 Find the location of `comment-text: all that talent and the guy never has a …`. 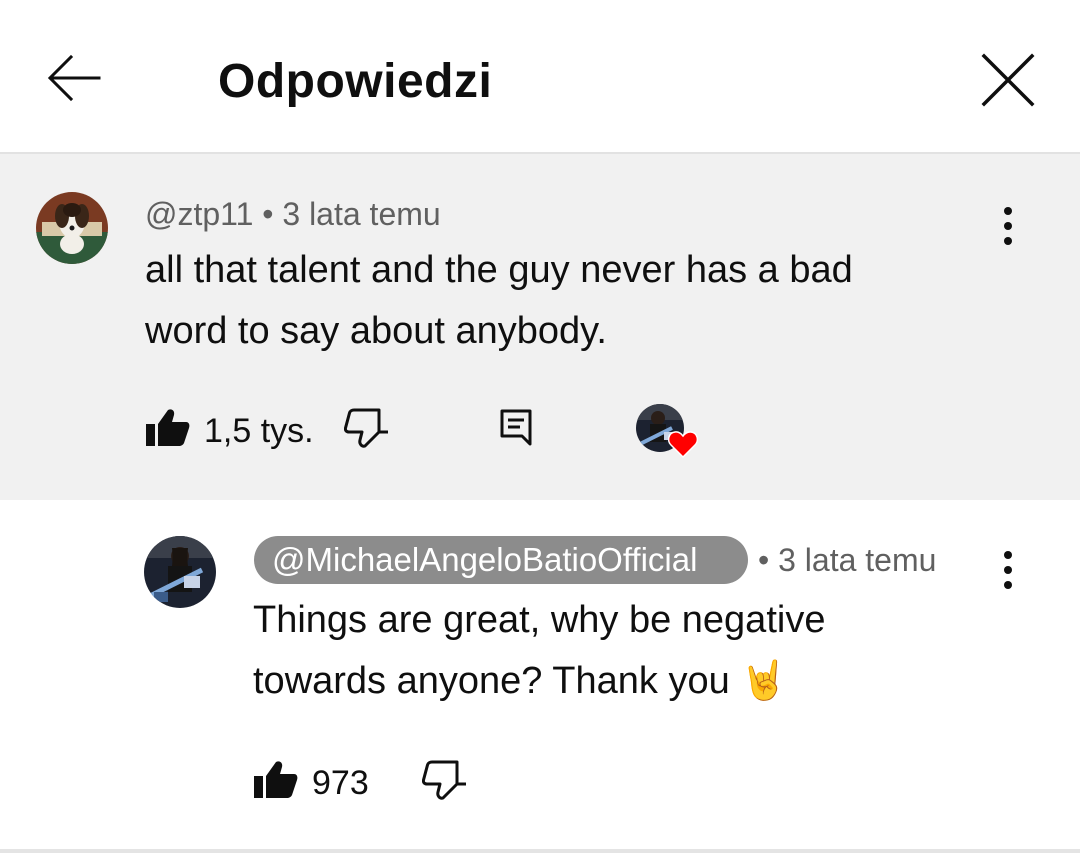

comment-text: all that talent and the guy never has a … is located at coordinates (499, 301).